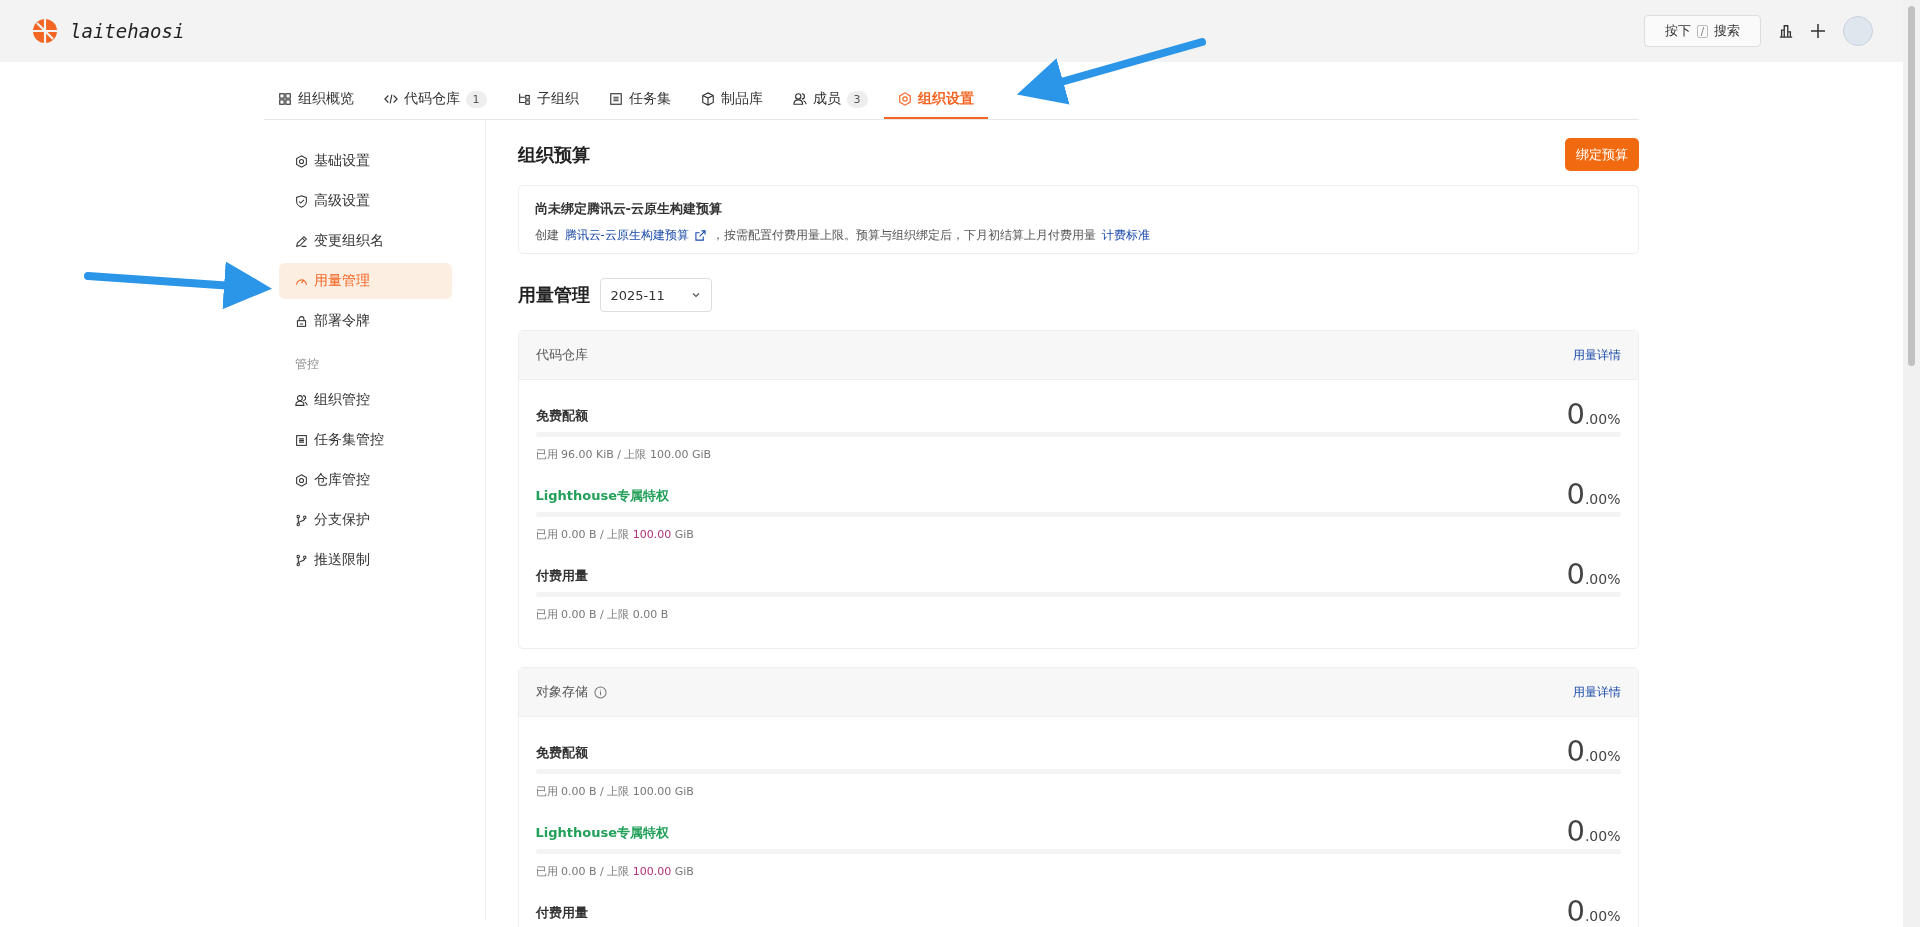 Image resolution: width=1920 pixels, height=927 pixels. Describe the element at coordinates (523, 99) in the screenshot. I see `hierarchy-icon` at that location.